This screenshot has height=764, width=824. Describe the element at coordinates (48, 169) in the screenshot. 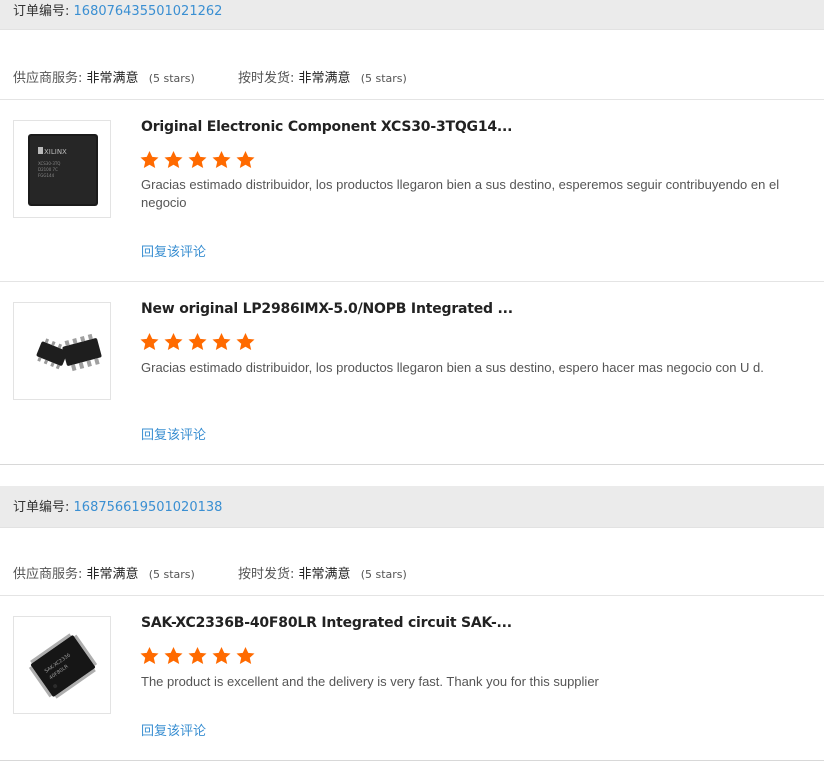

I see `svg-text: D2100 7C` at that location.